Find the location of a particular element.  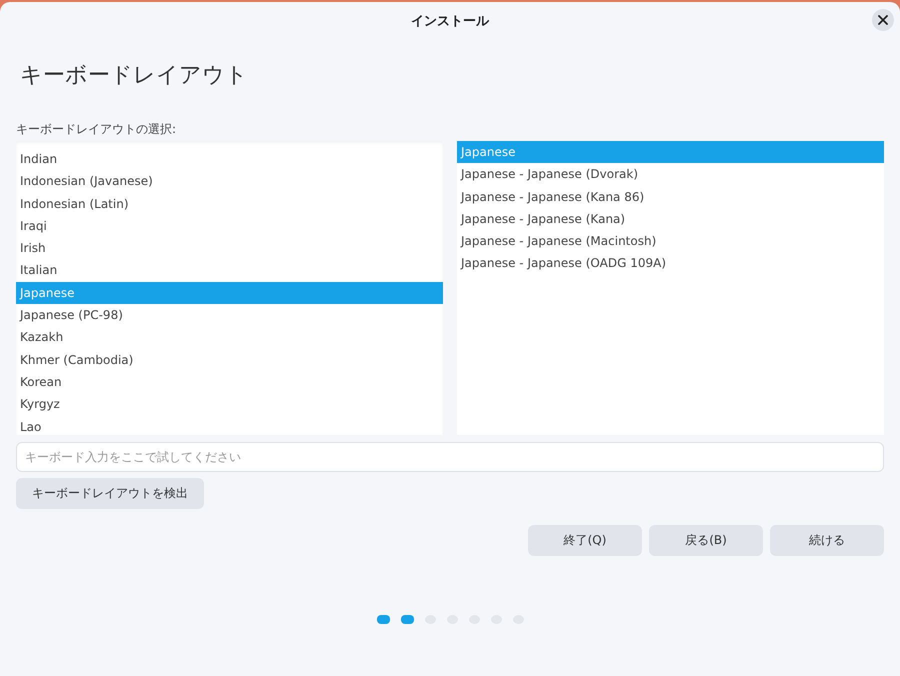

variant-item: Japanese - Japanese (Macintosh) is located at coordinates (670, 241).